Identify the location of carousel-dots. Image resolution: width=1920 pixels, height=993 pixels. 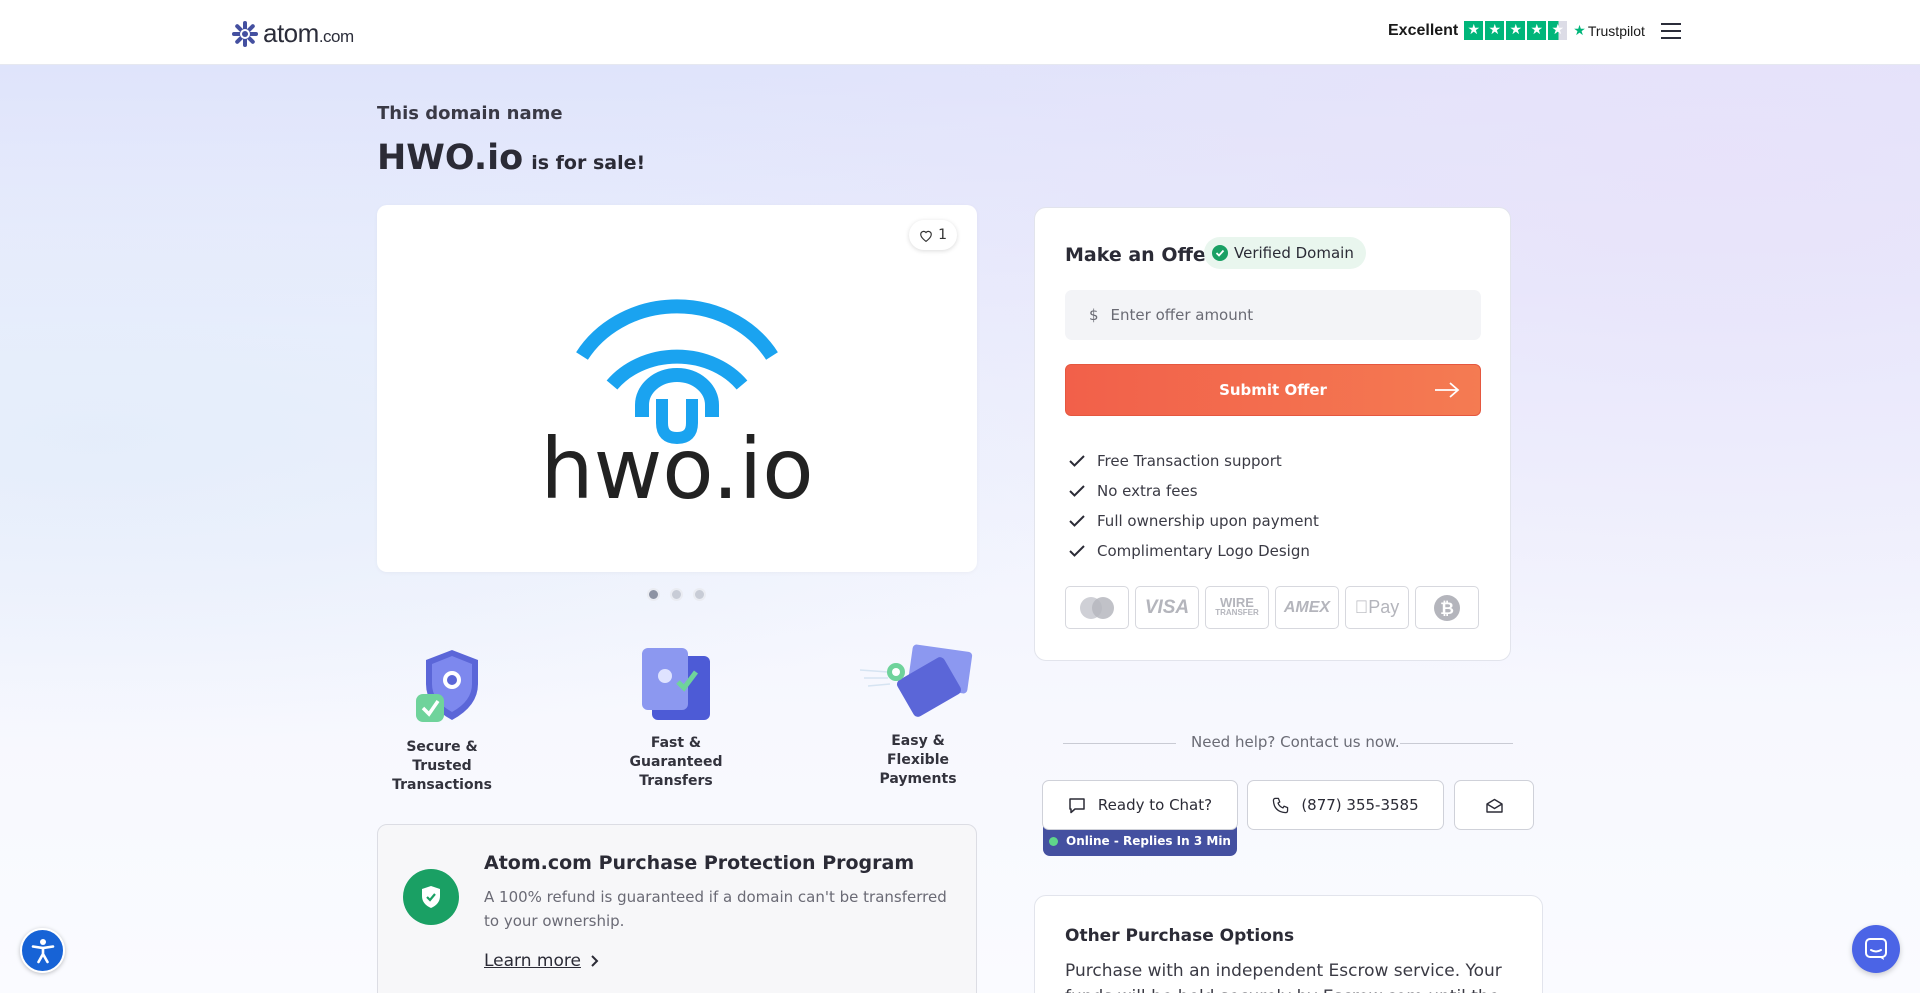
(676, 594).